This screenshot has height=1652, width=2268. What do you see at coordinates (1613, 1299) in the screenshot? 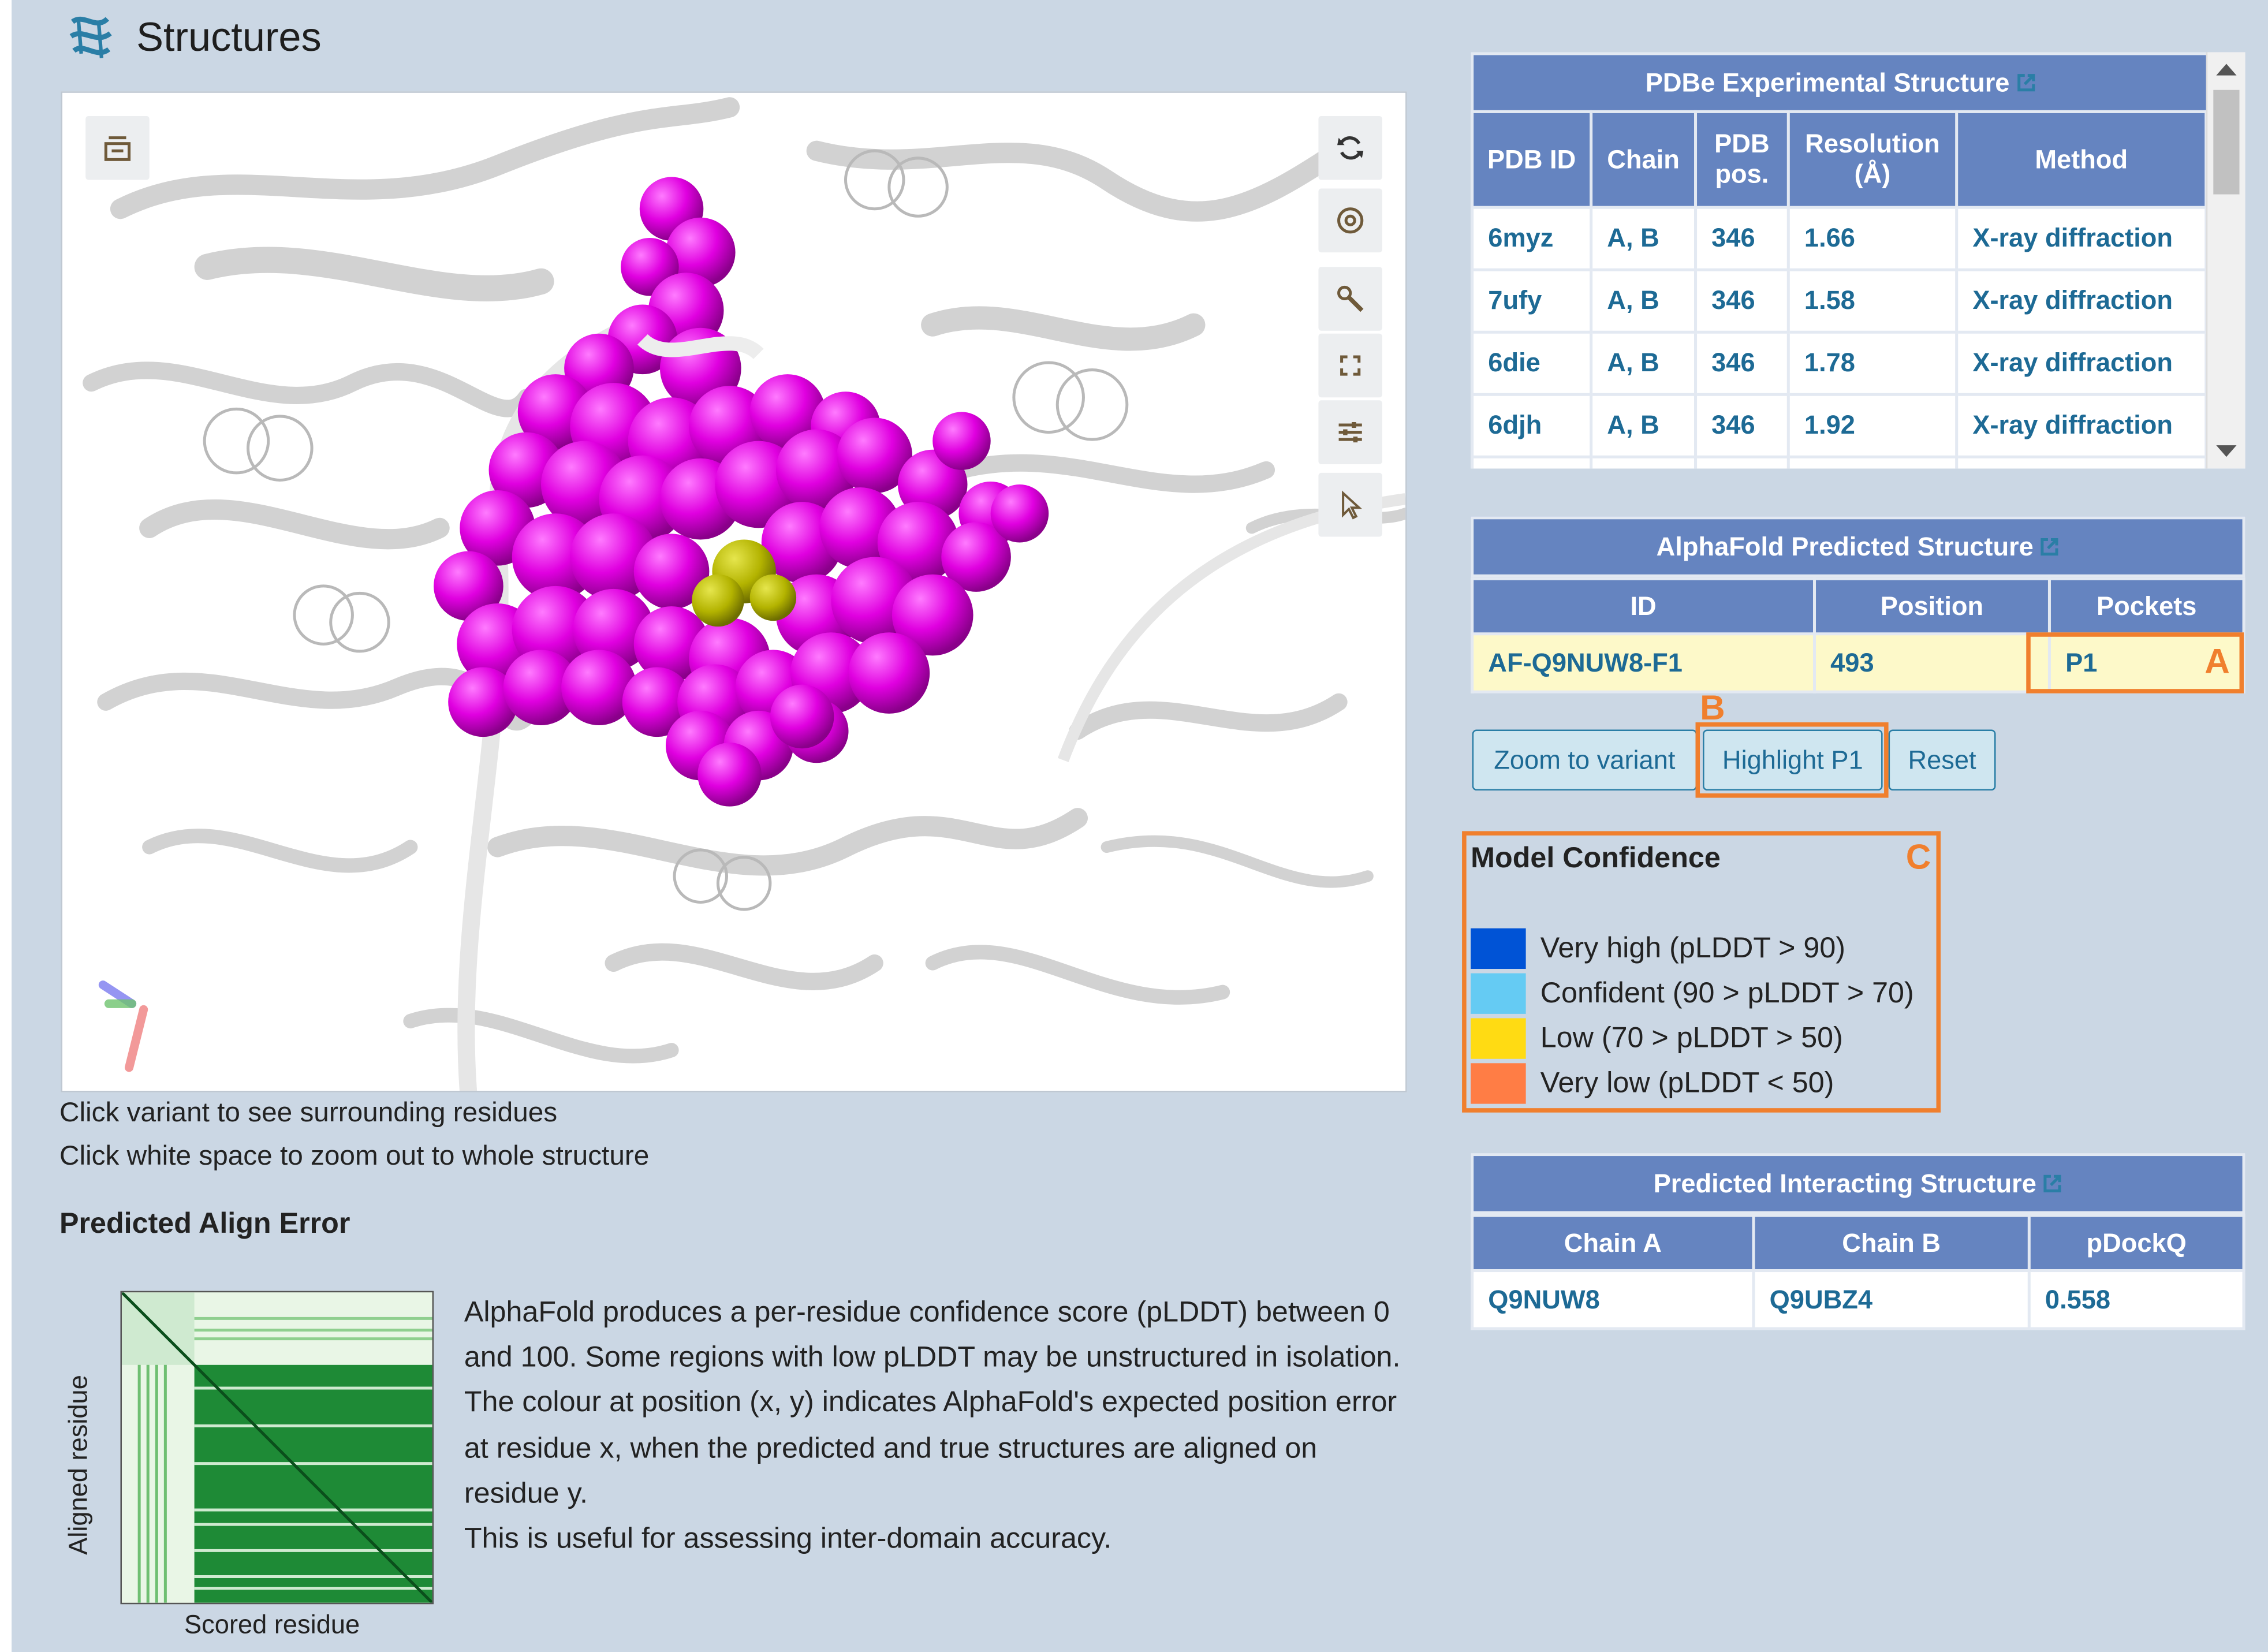
I see `chain-a-link: Q9NUW8` at bounding box center [1613, 1299].